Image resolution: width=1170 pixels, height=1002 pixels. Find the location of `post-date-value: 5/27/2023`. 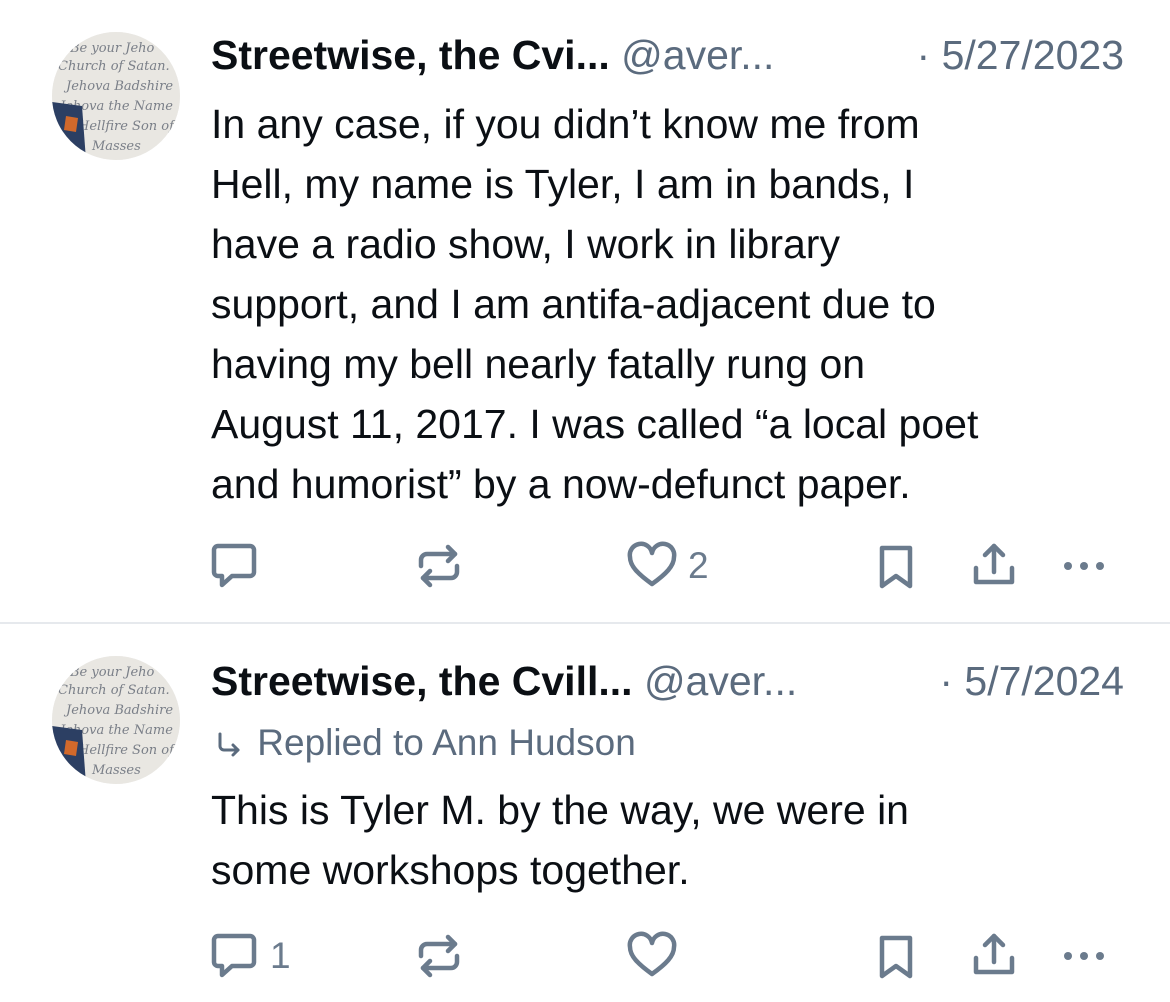

post-date-value: 5/27/2023 is located at coordinates (1032, 55).